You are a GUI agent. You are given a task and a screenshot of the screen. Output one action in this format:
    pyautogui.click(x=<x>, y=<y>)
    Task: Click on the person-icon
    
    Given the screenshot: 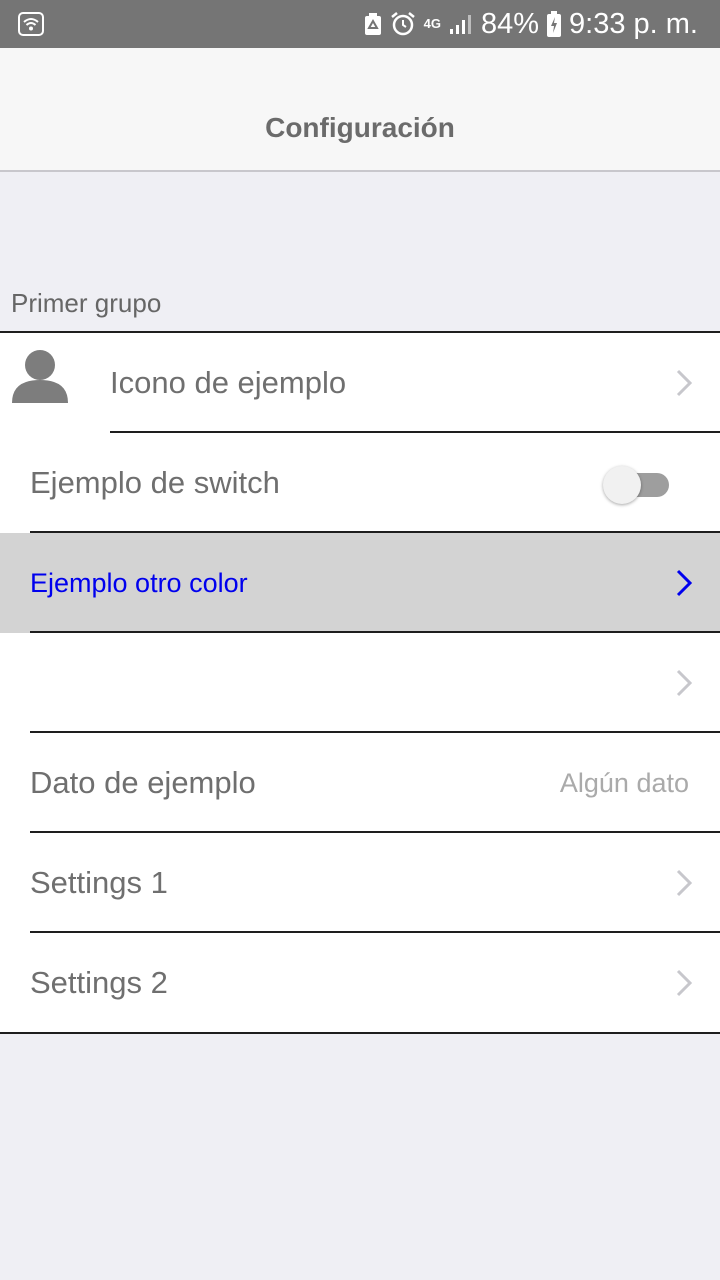 What is the action you would take?
    pyautogui.click(x=40, y=376)
    